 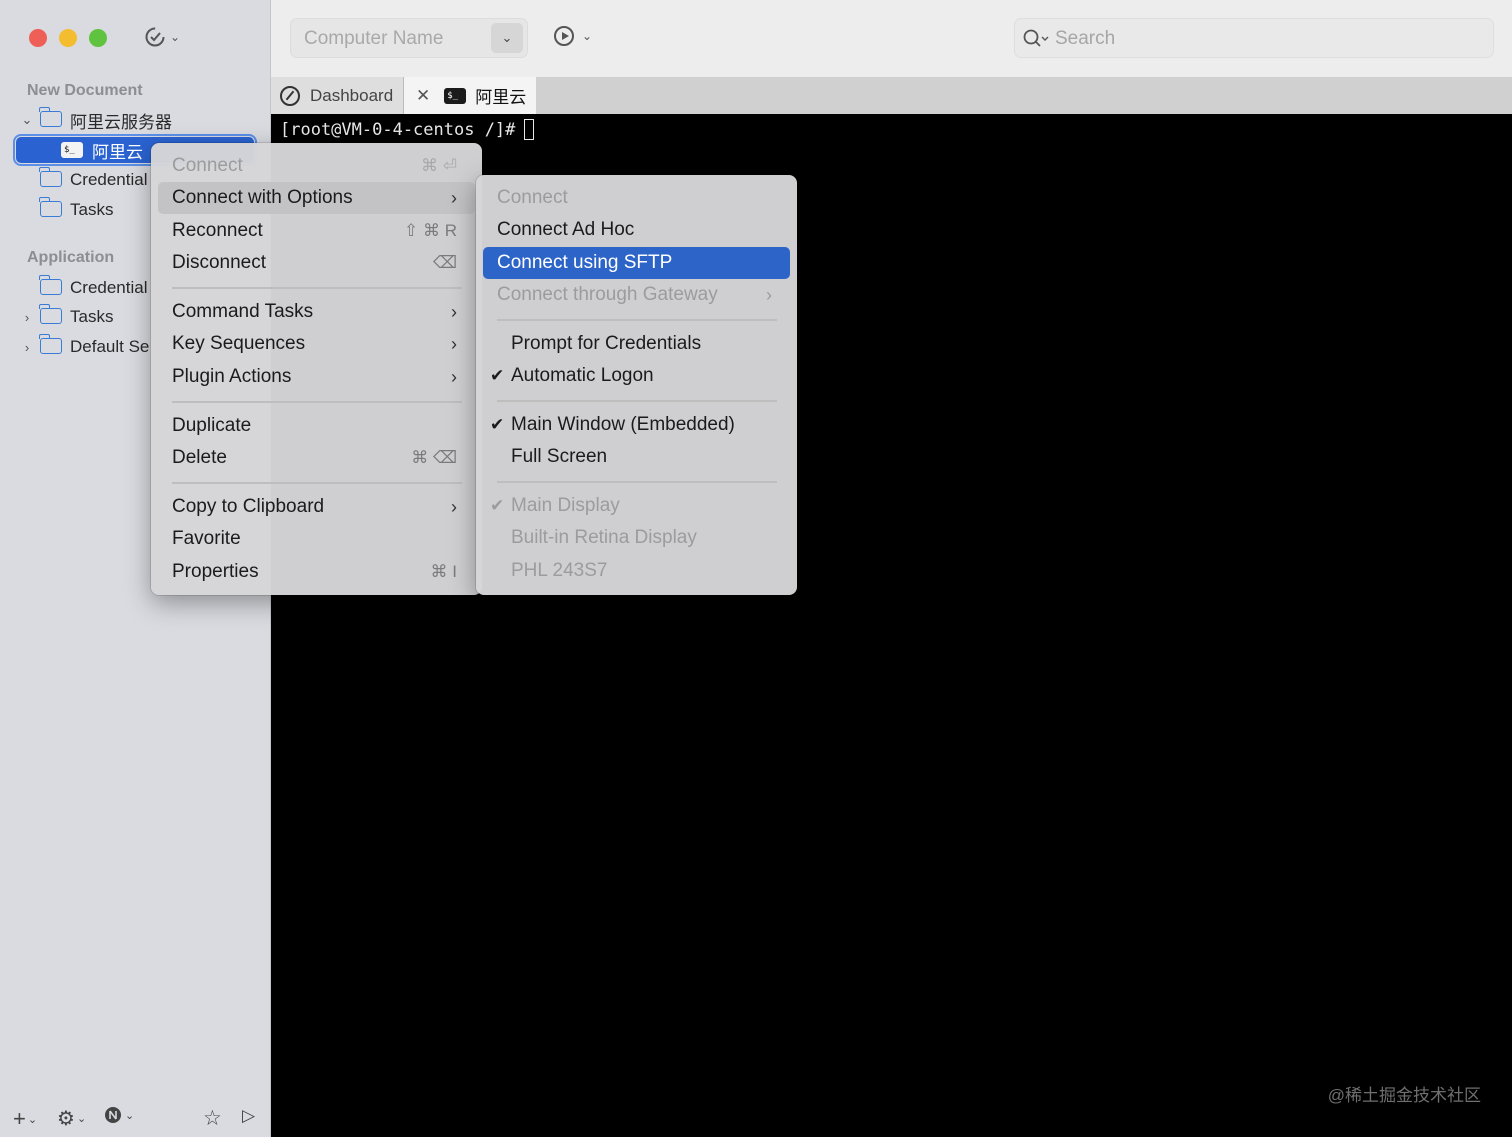 What do you see at coordinates (155, 37) in the screenshot?
I see `sync-icon` at bounding box center [155, 37].